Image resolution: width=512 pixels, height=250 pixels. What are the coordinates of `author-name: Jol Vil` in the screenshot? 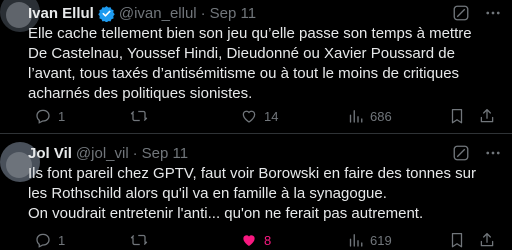 It's located at (50, 153).